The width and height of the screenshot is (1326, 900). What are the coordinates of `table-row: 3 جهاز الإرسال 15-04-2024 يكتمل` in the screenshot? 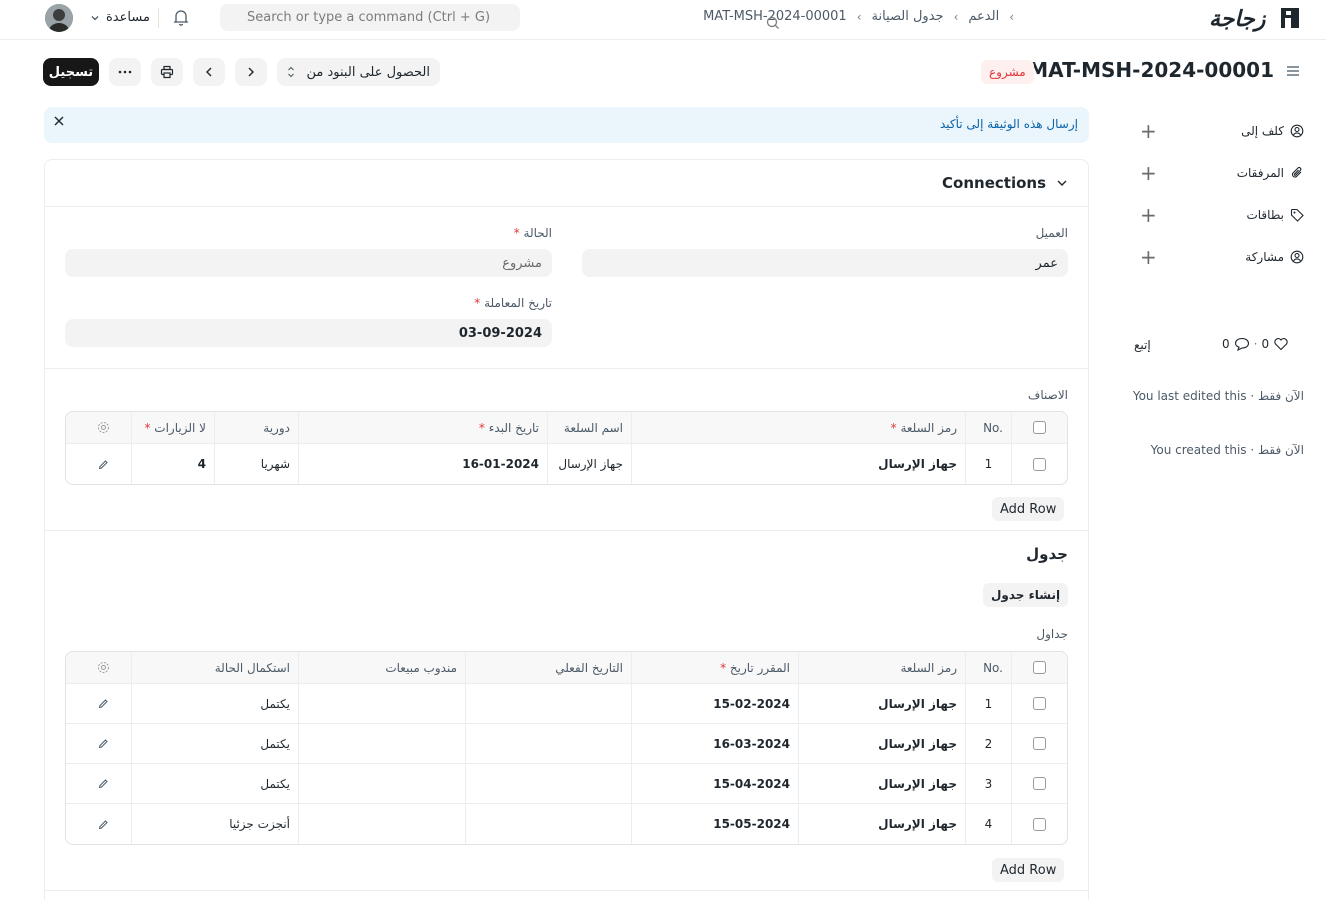 It's located at (566, 784).